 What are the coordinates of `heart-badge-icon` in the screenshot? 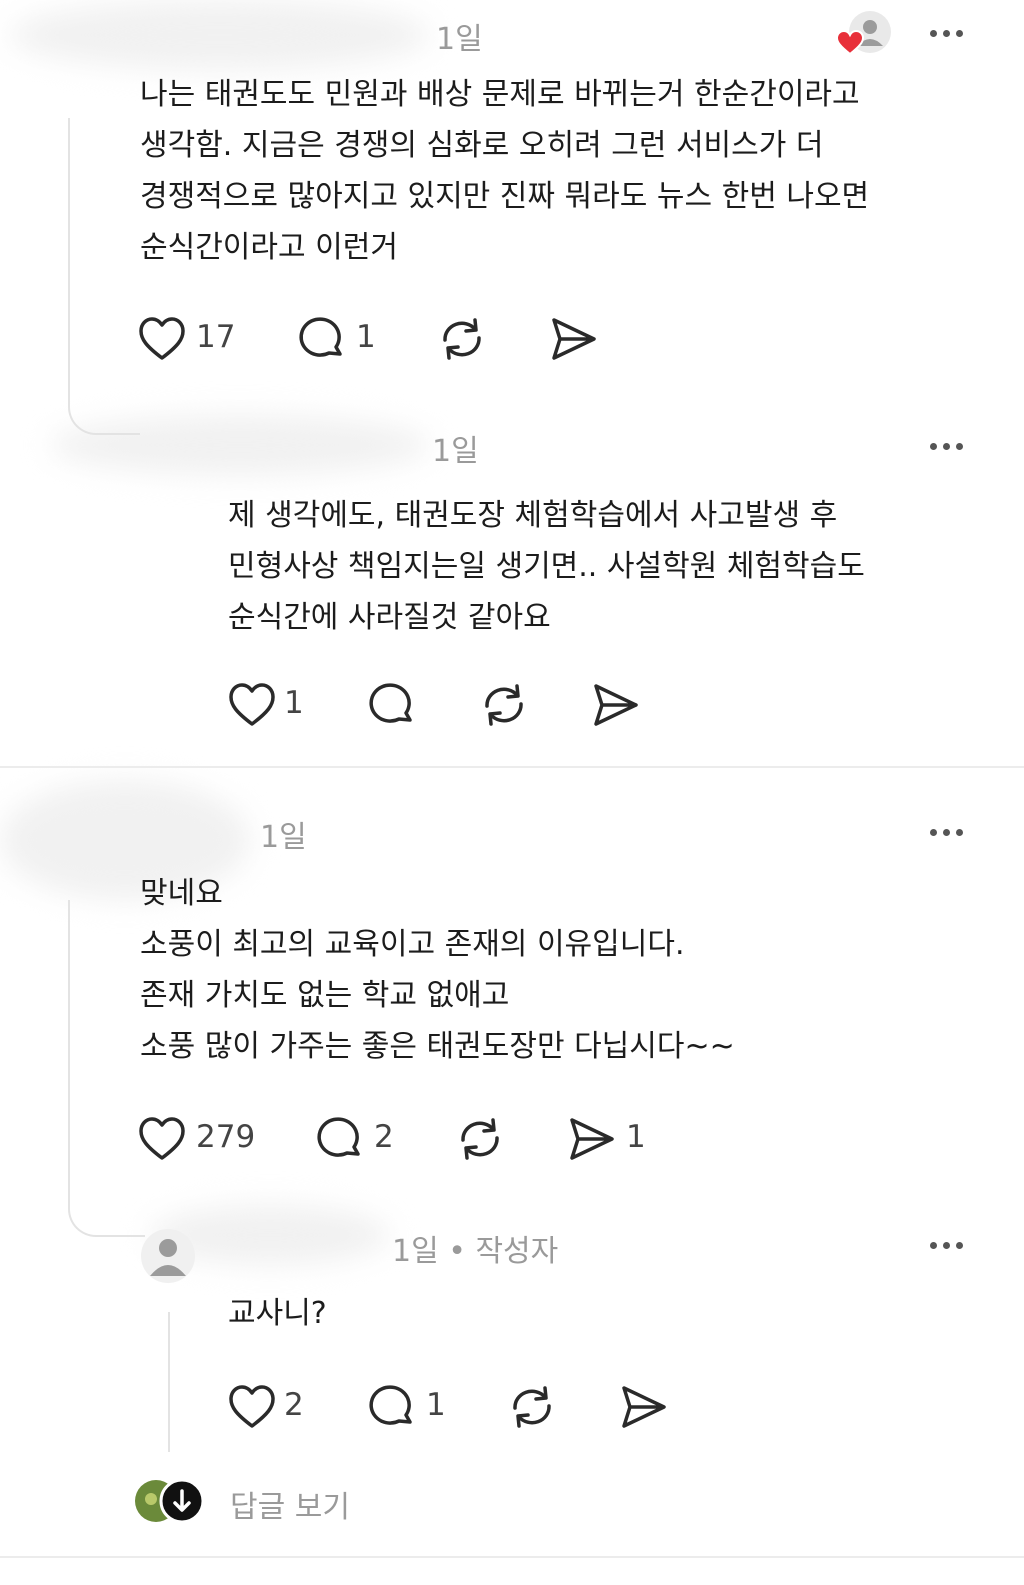 It's located at (850, 43).